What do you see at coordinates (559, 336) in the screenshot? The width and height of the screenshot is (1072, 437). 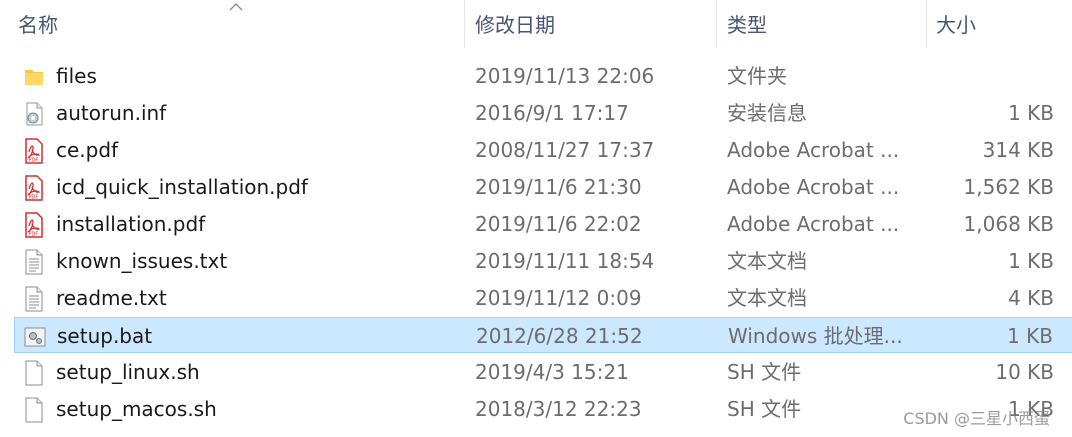 I see `file-date: 2012/6/28 21:52` at bounding box center [559, 336].